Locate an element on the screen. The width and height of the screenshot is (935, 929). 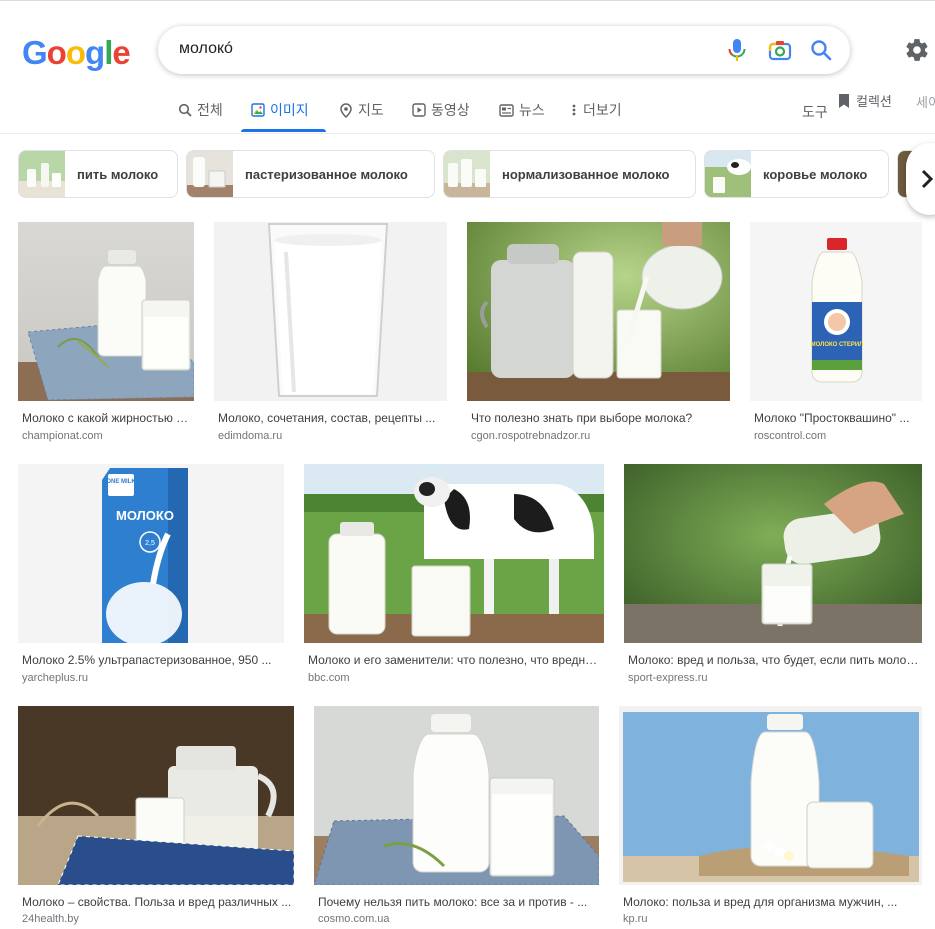
bookmark-icon is located at coordinates (844, 100).